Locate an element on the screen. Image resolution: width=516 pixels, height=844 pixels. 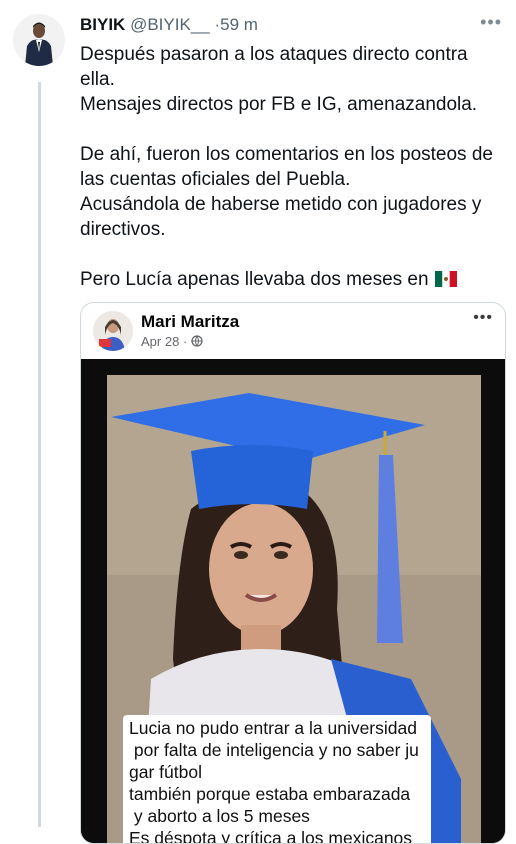
tweet-line: Pero Lucía apenas llevaba dos meses en is located at coordinates (290, 280).